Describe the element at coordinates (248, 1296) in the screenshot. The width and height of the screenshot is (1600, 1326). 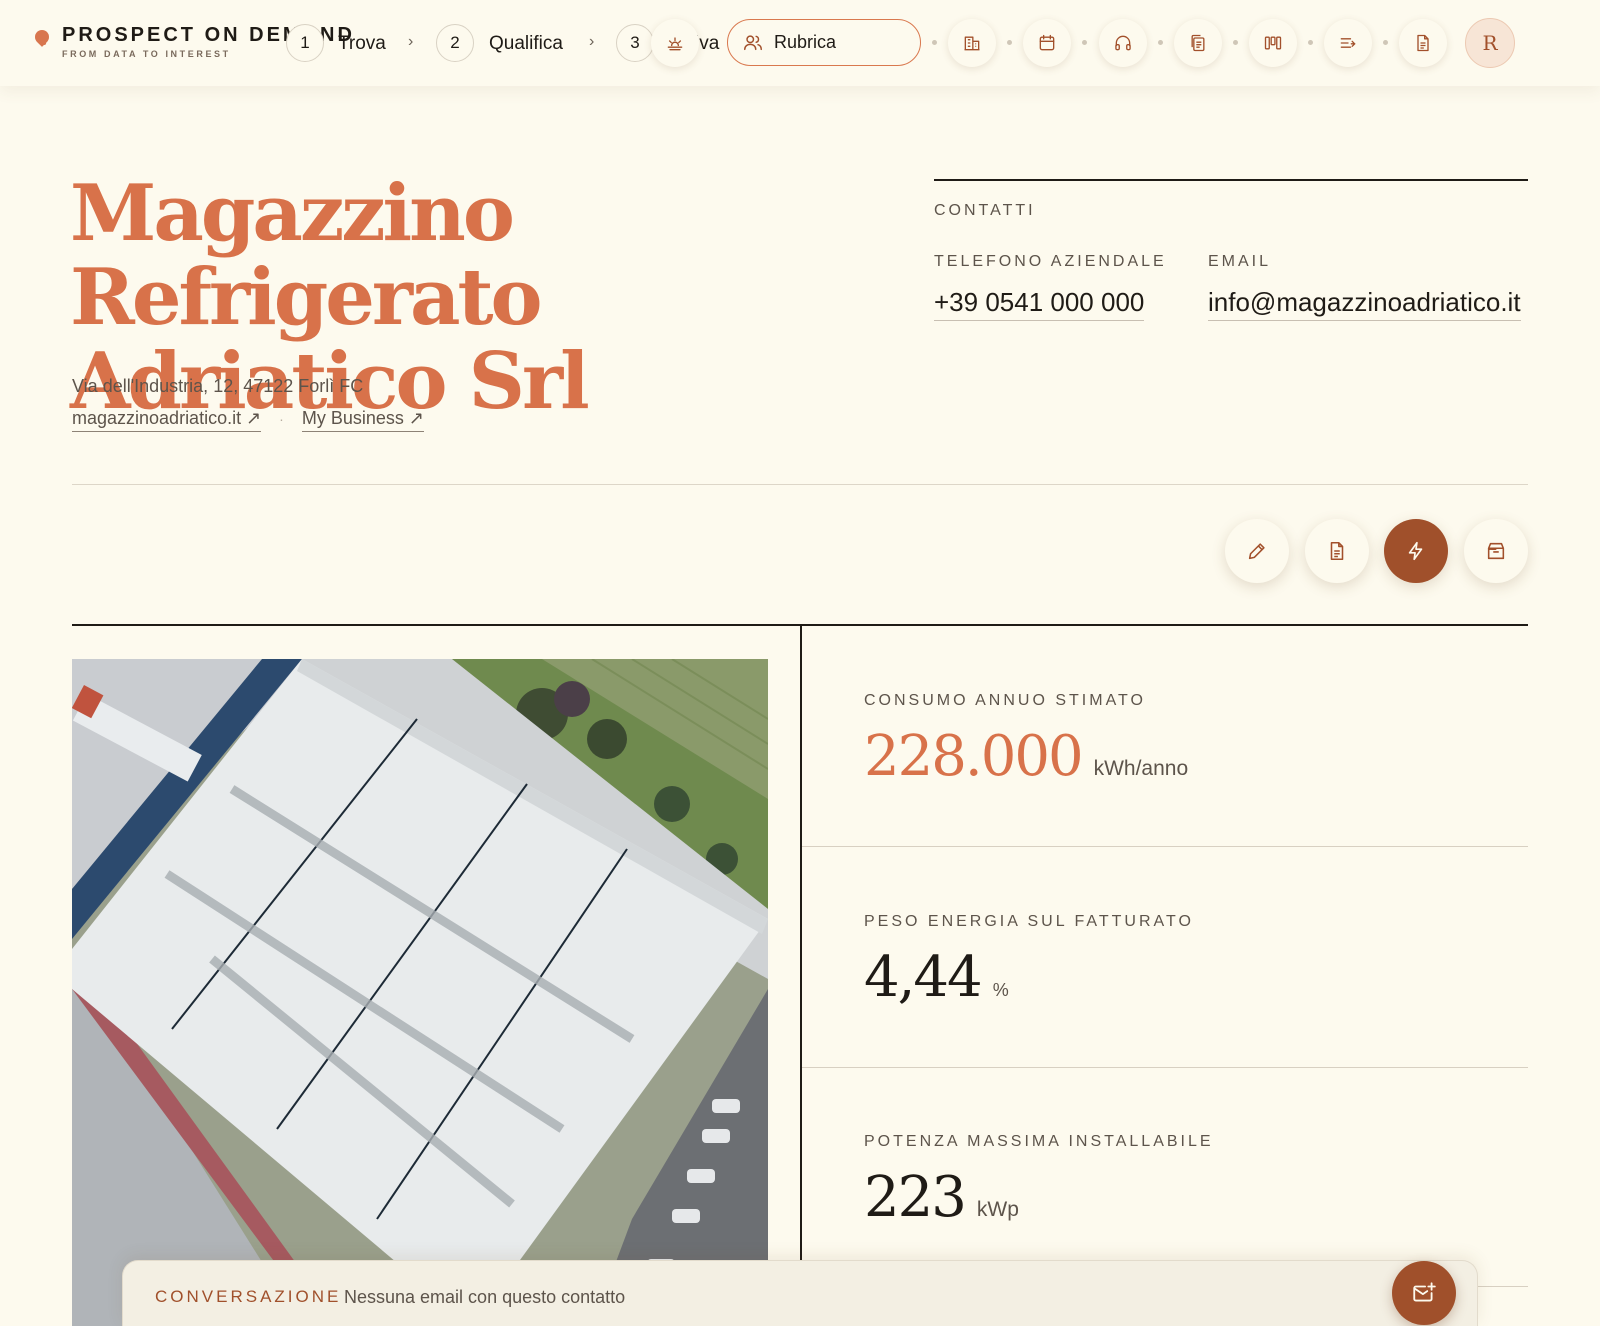
I see `conversation-label: CONVERSAZIONE` at that location.